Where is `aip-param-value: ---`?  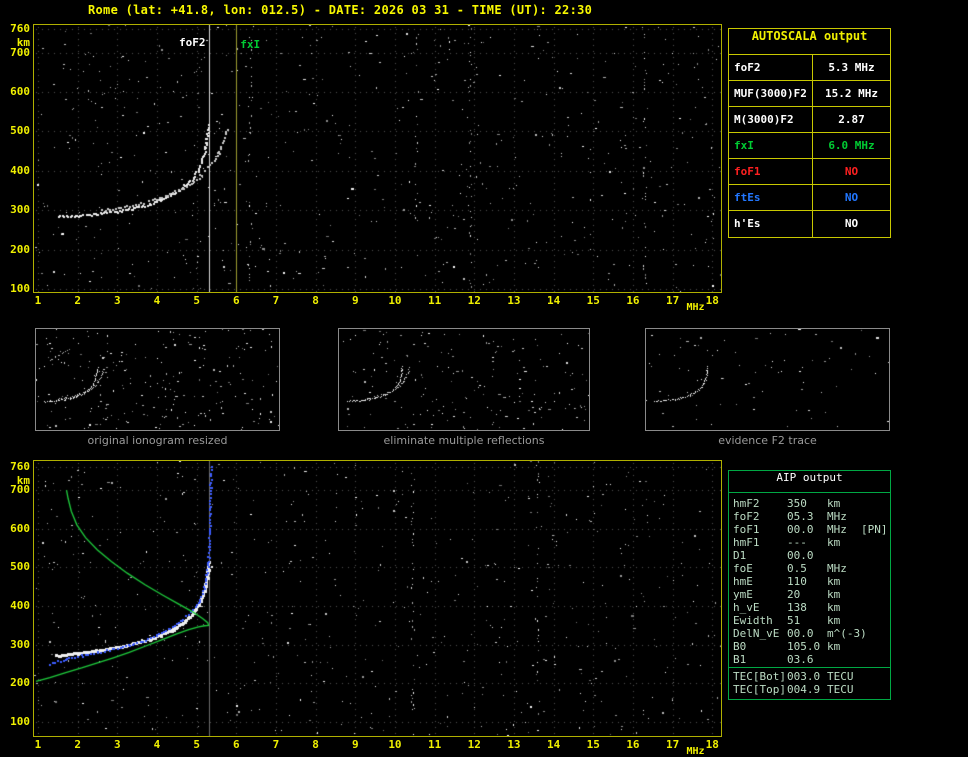
aip-param-value: --- is located at coordinates (797, 542).